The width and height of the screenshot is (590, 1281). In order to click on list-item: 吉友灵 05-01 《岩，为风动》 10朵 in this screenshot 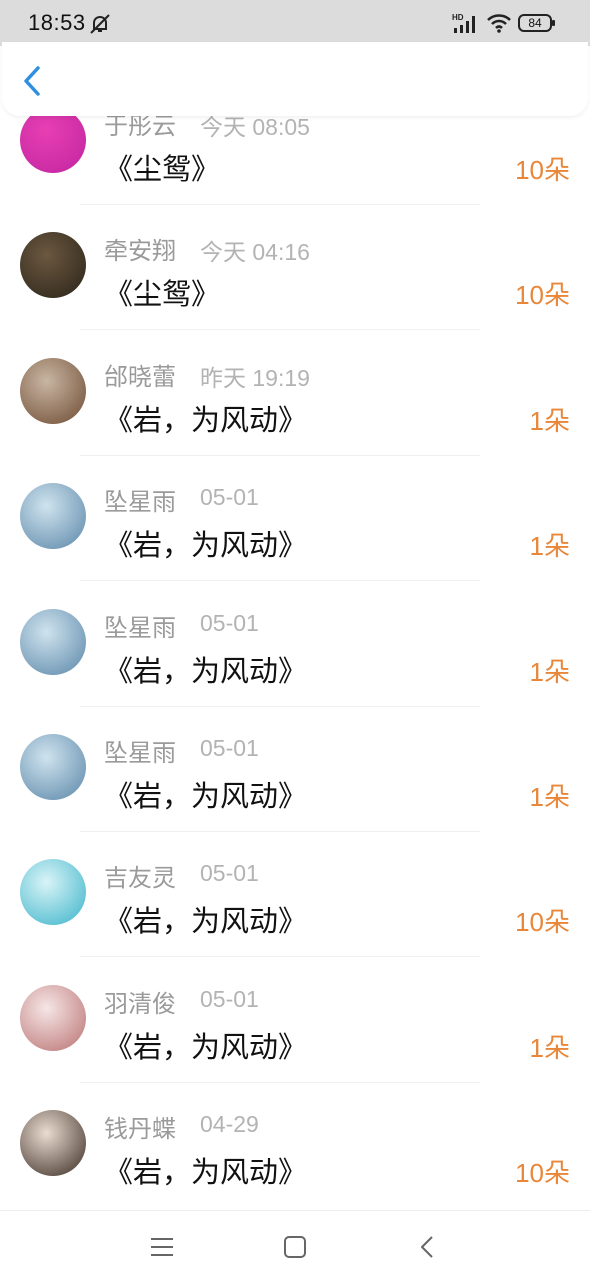, I will do `click(295, 895)`.